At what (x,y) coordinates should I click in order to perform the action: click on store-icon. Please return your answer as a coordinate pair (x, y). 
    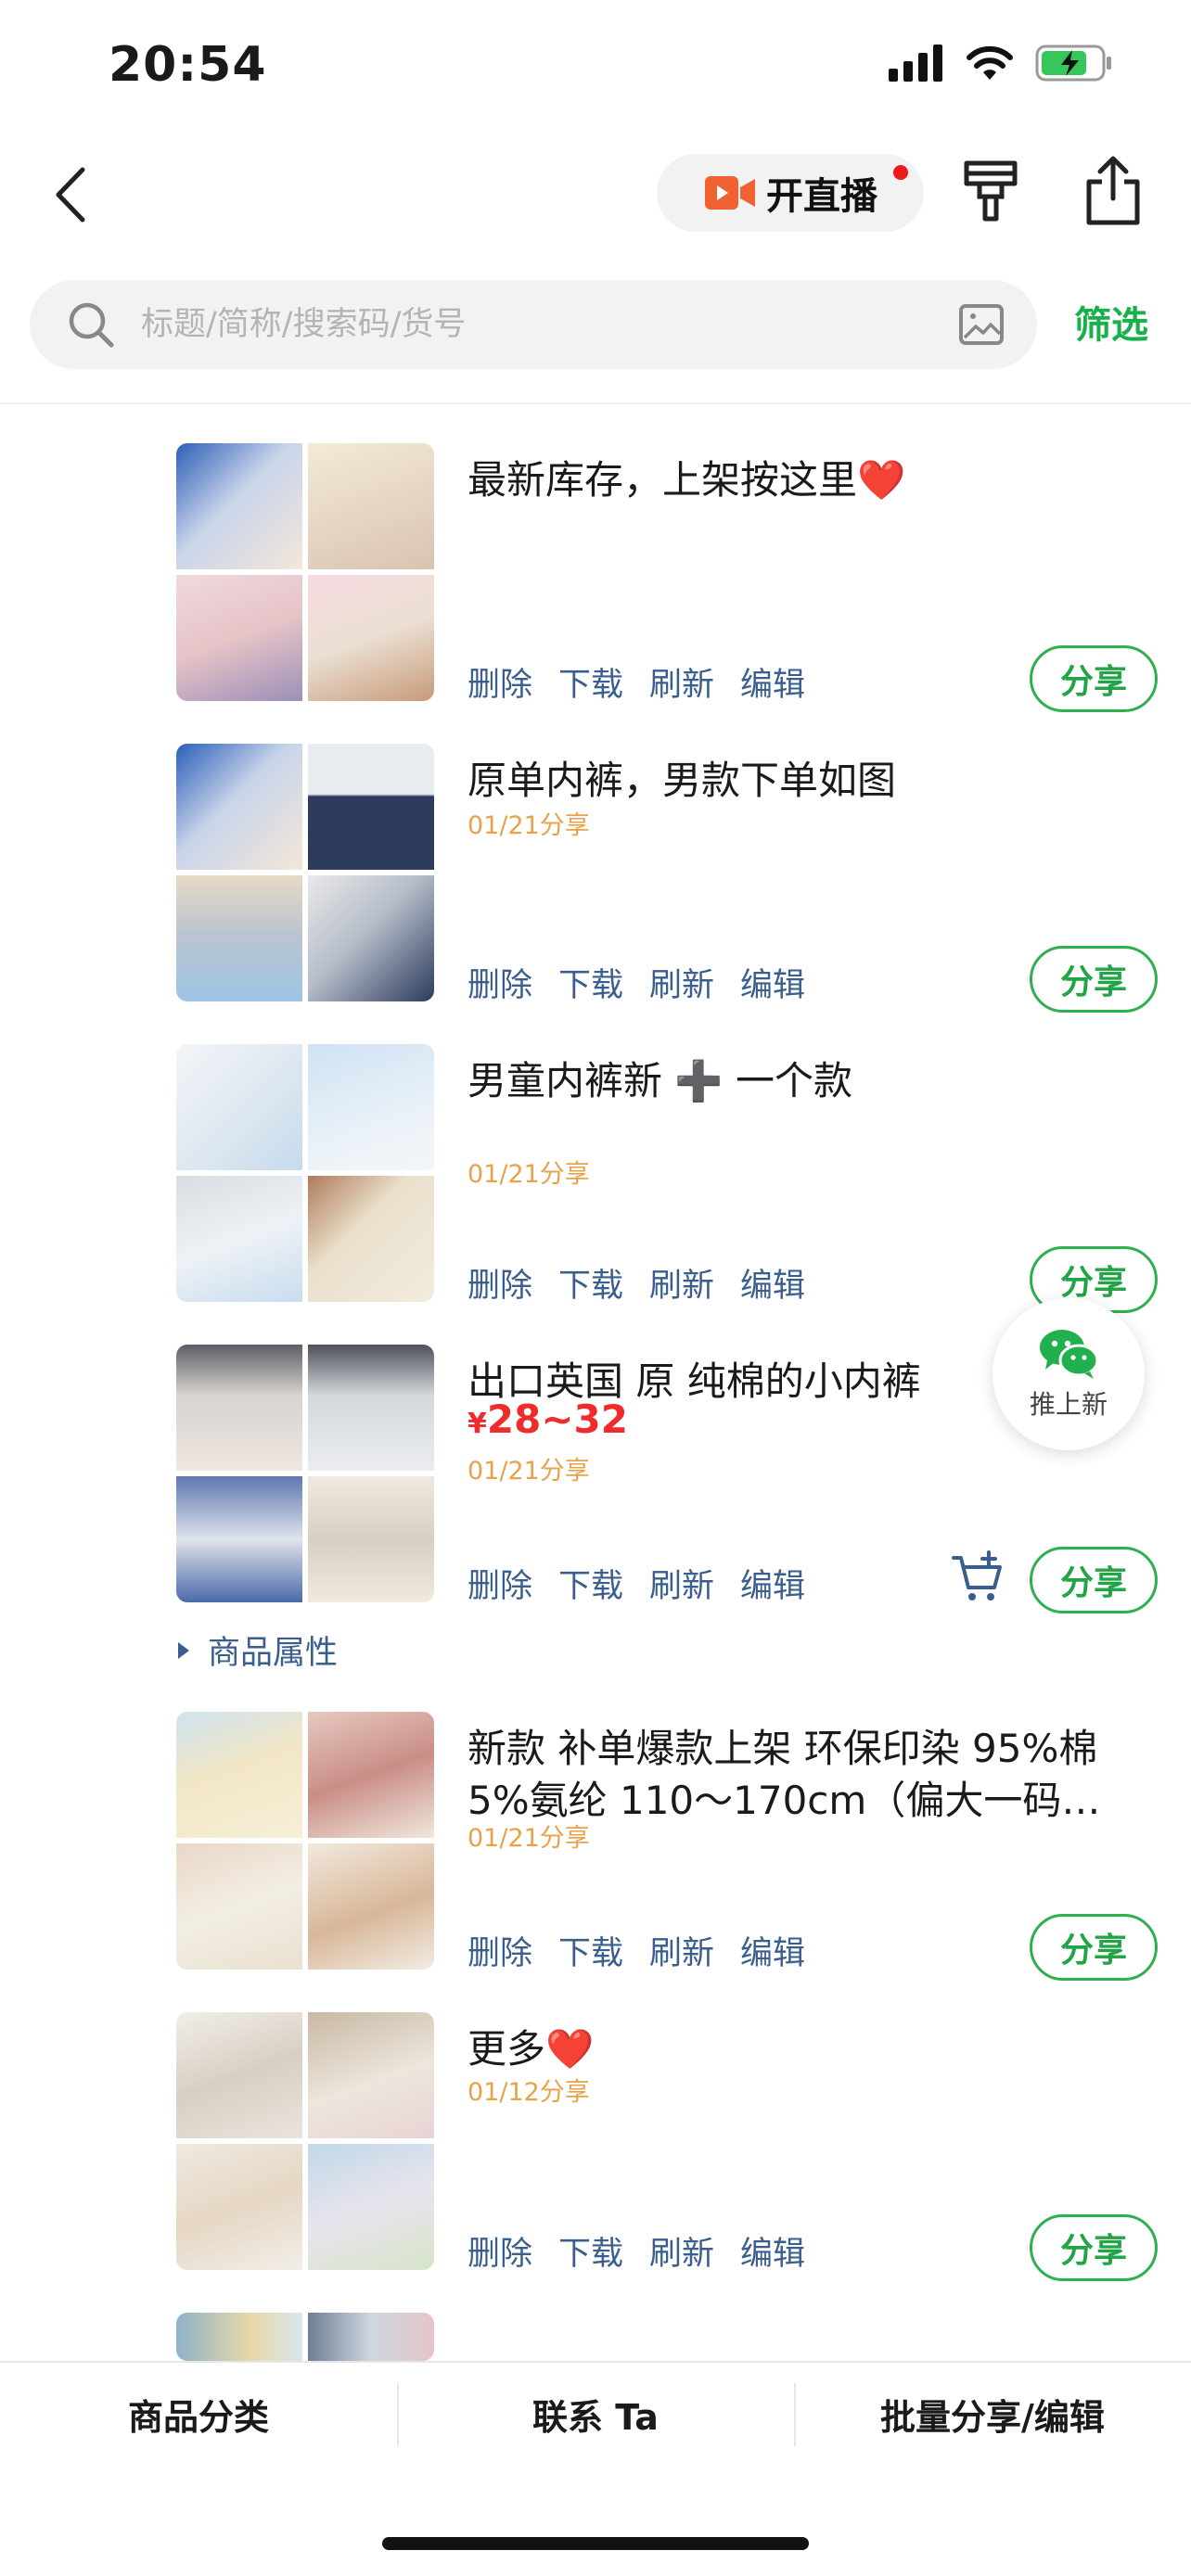
    Looking at the image, I should click on (991, 191).